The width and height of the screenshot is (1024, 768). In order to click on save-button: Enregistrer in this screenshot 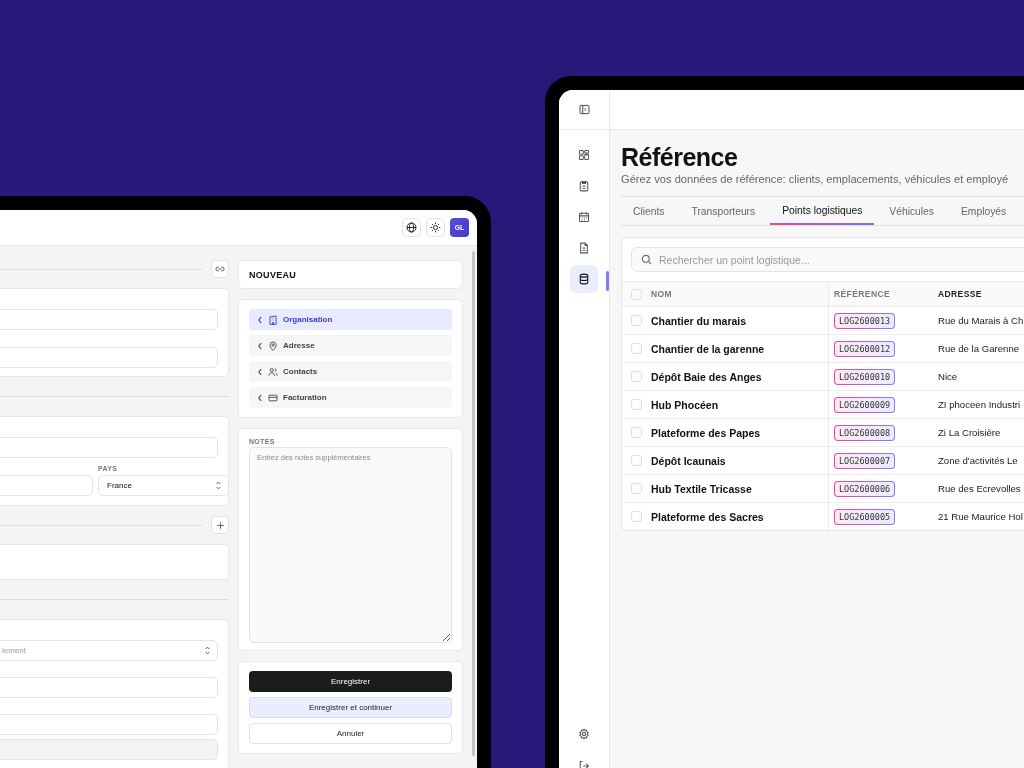, I will do `click(350, 681)`.